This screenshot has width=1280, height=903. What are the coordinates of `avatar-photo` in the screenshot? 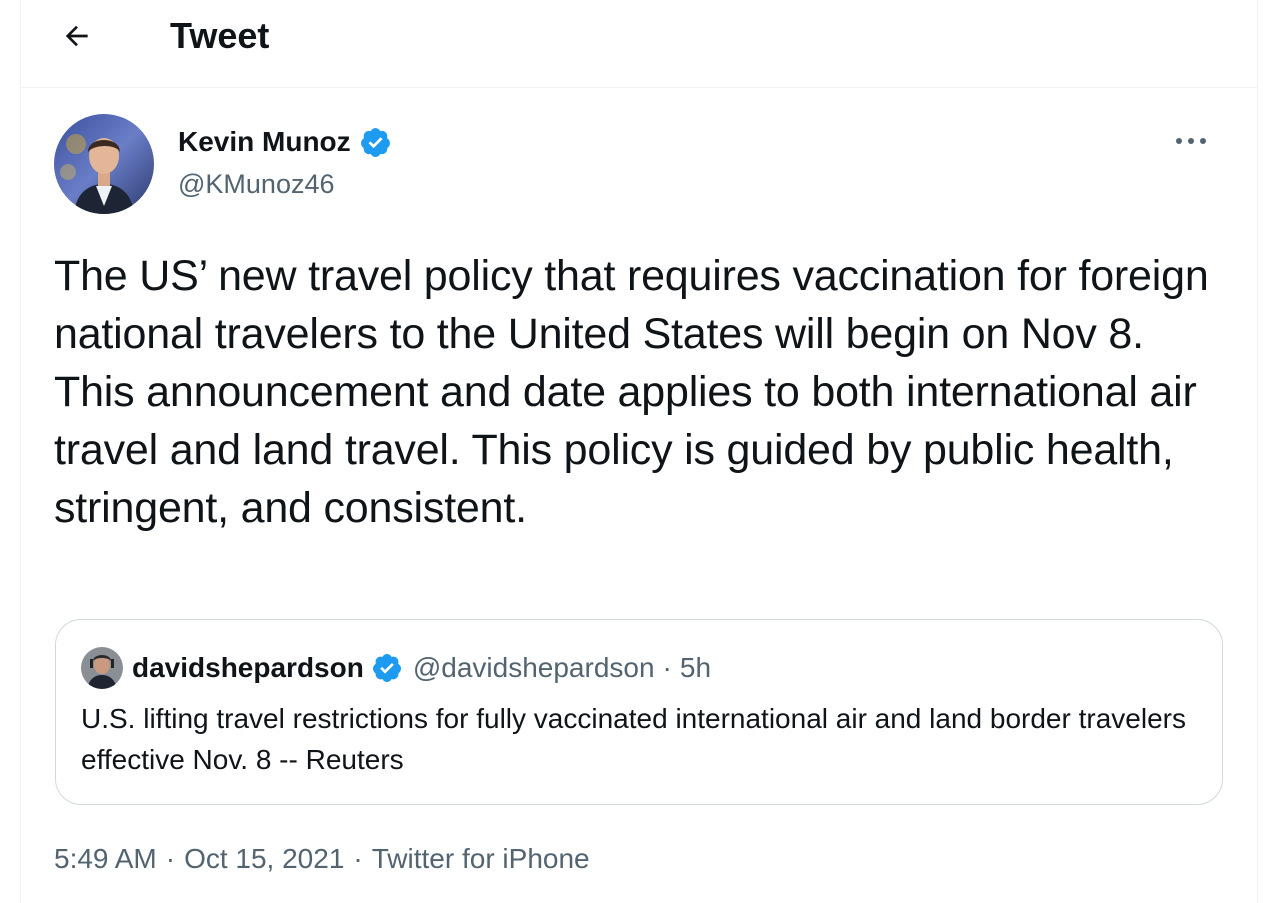 It's located at (104, 164).